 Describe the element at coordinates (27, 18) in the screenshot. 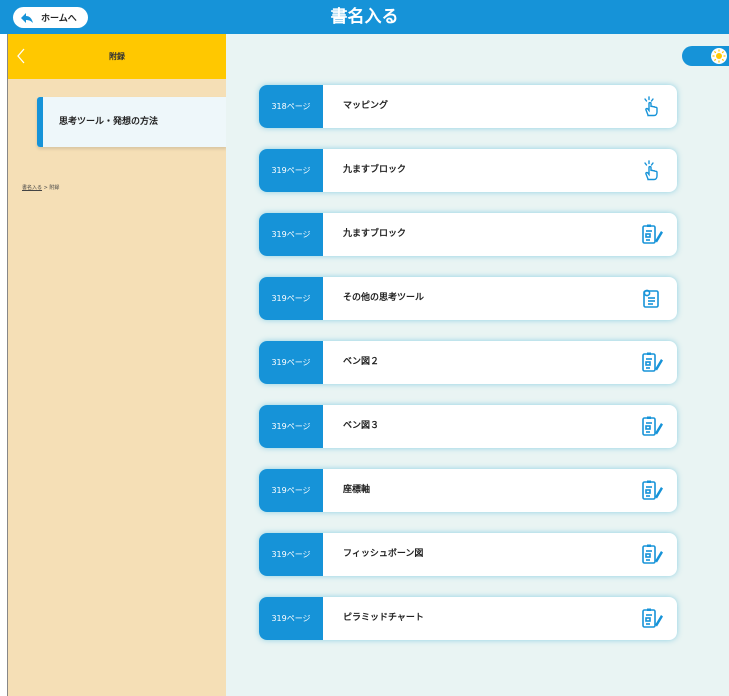

I see `back-arrow-icon` at that location.